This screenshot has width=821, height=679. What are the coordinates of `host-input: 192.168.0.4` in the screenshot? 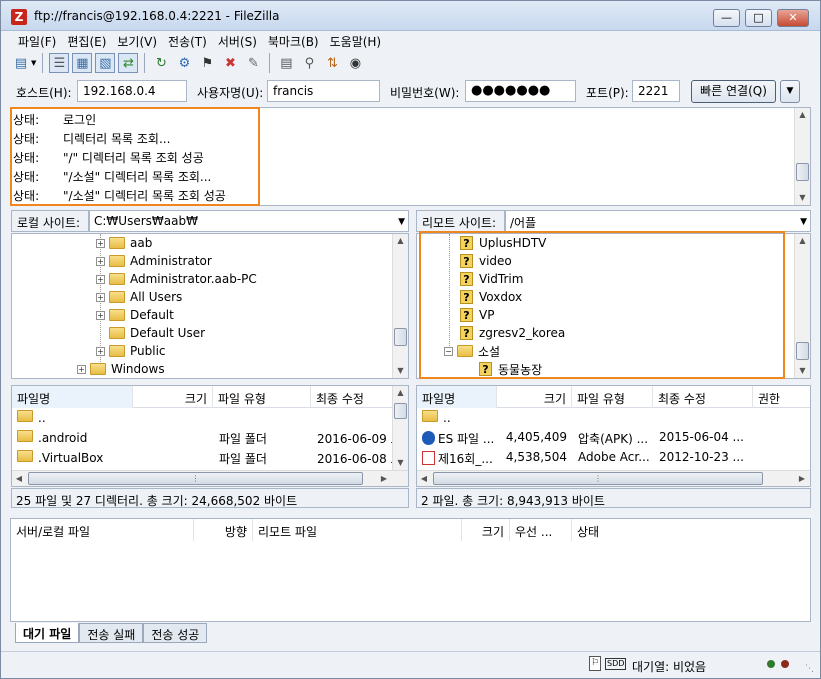 It's located at (132, 91).